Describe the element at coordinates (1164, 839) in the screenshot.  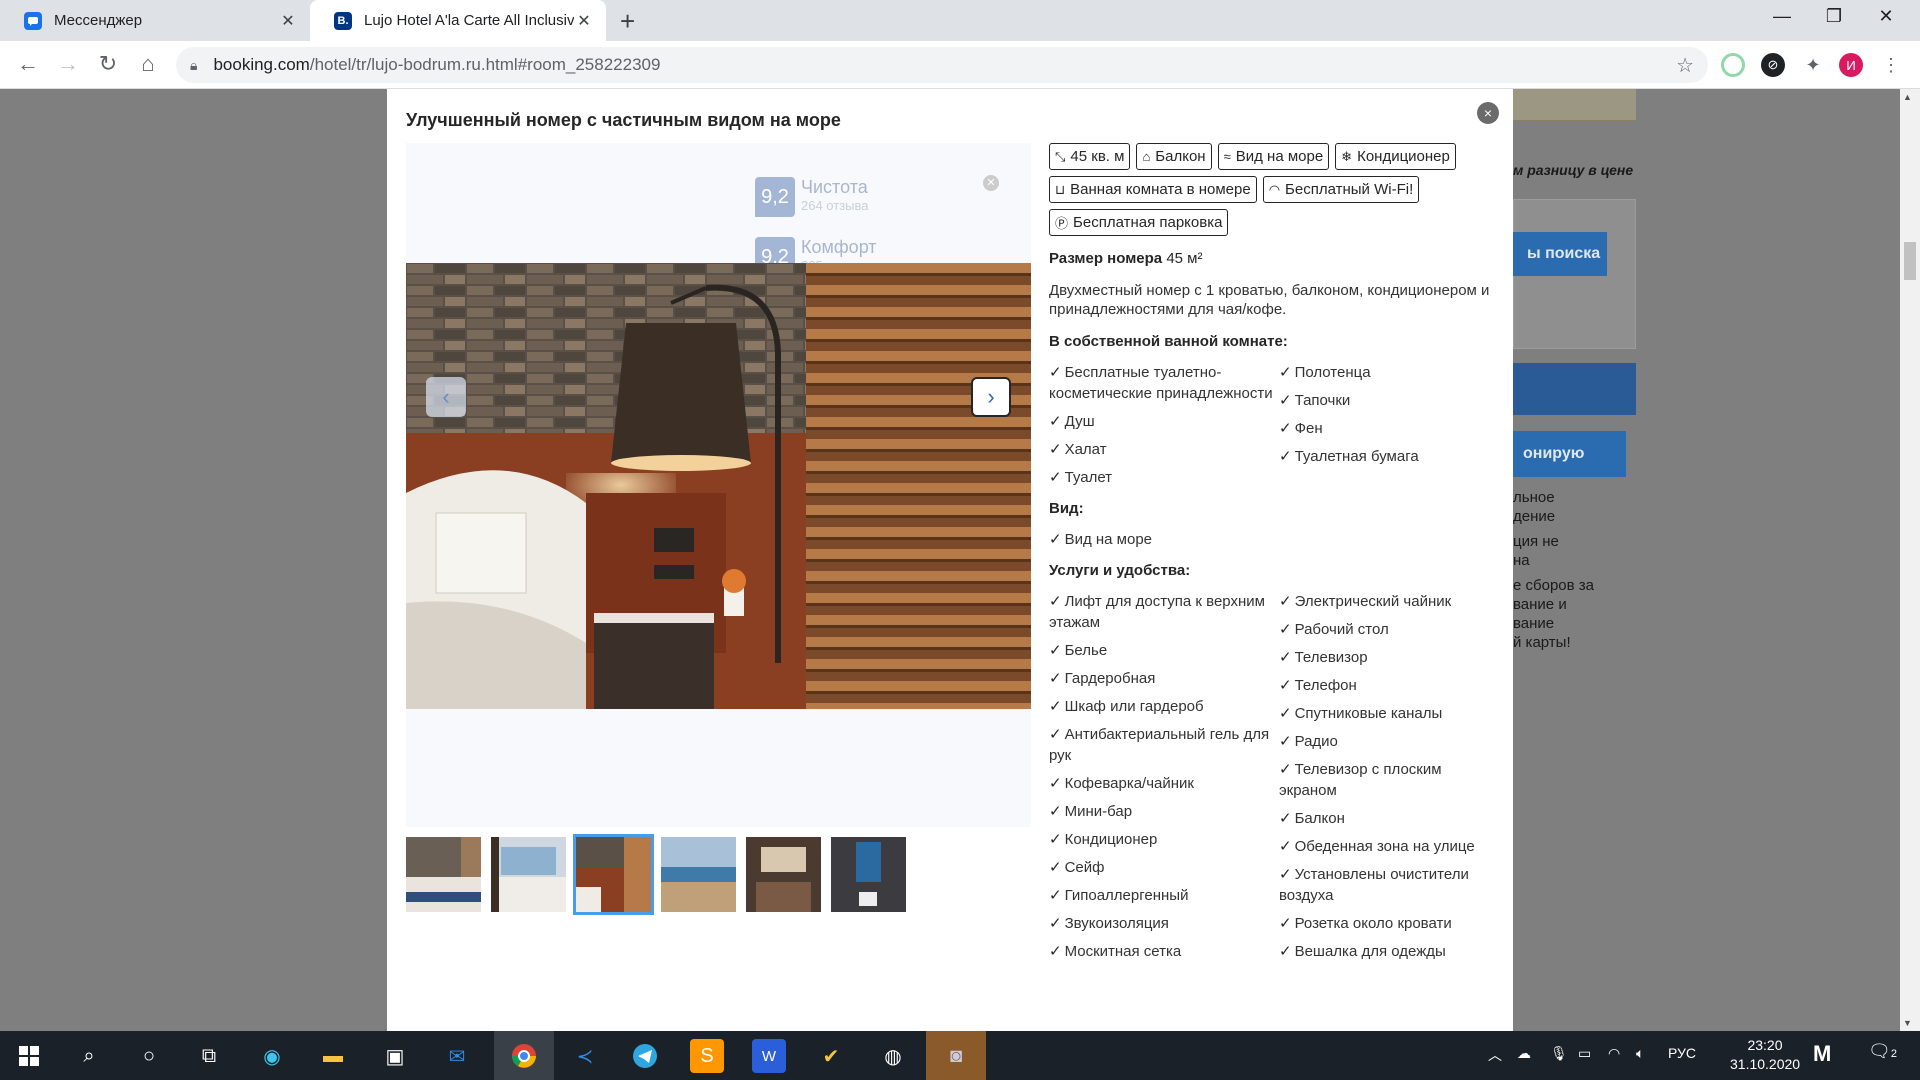
I see `list-item: Кондиционер` at that location.